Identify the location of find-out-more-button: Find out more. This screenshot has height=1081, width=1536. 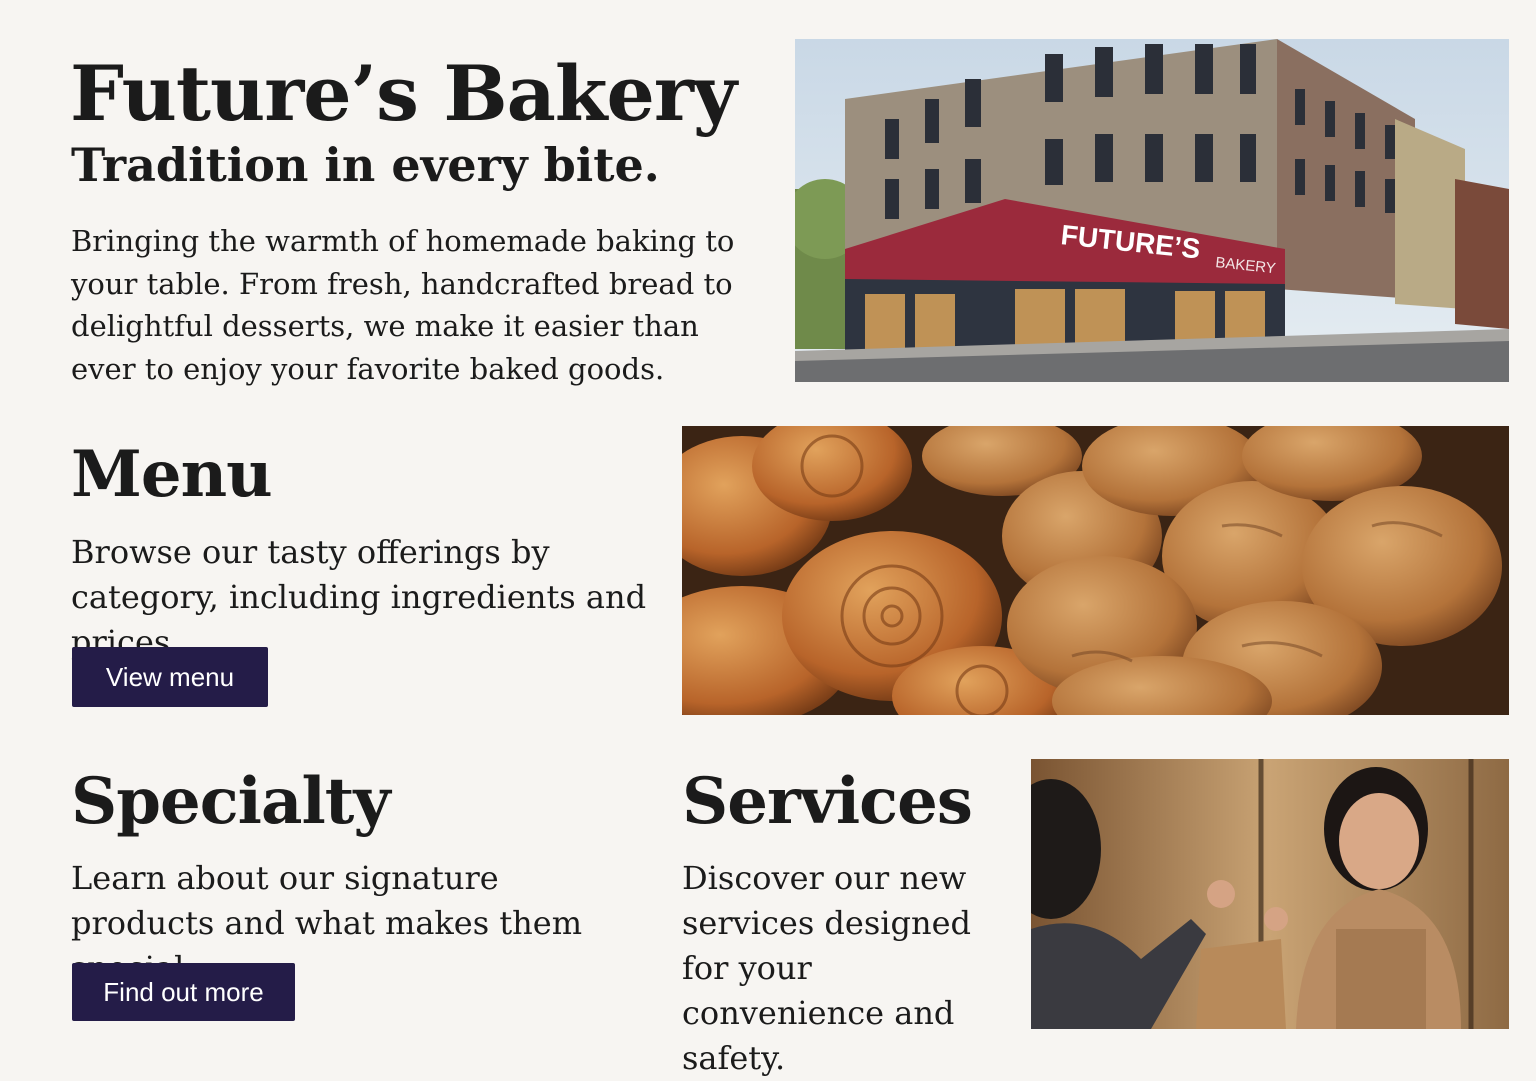
(183, 992).